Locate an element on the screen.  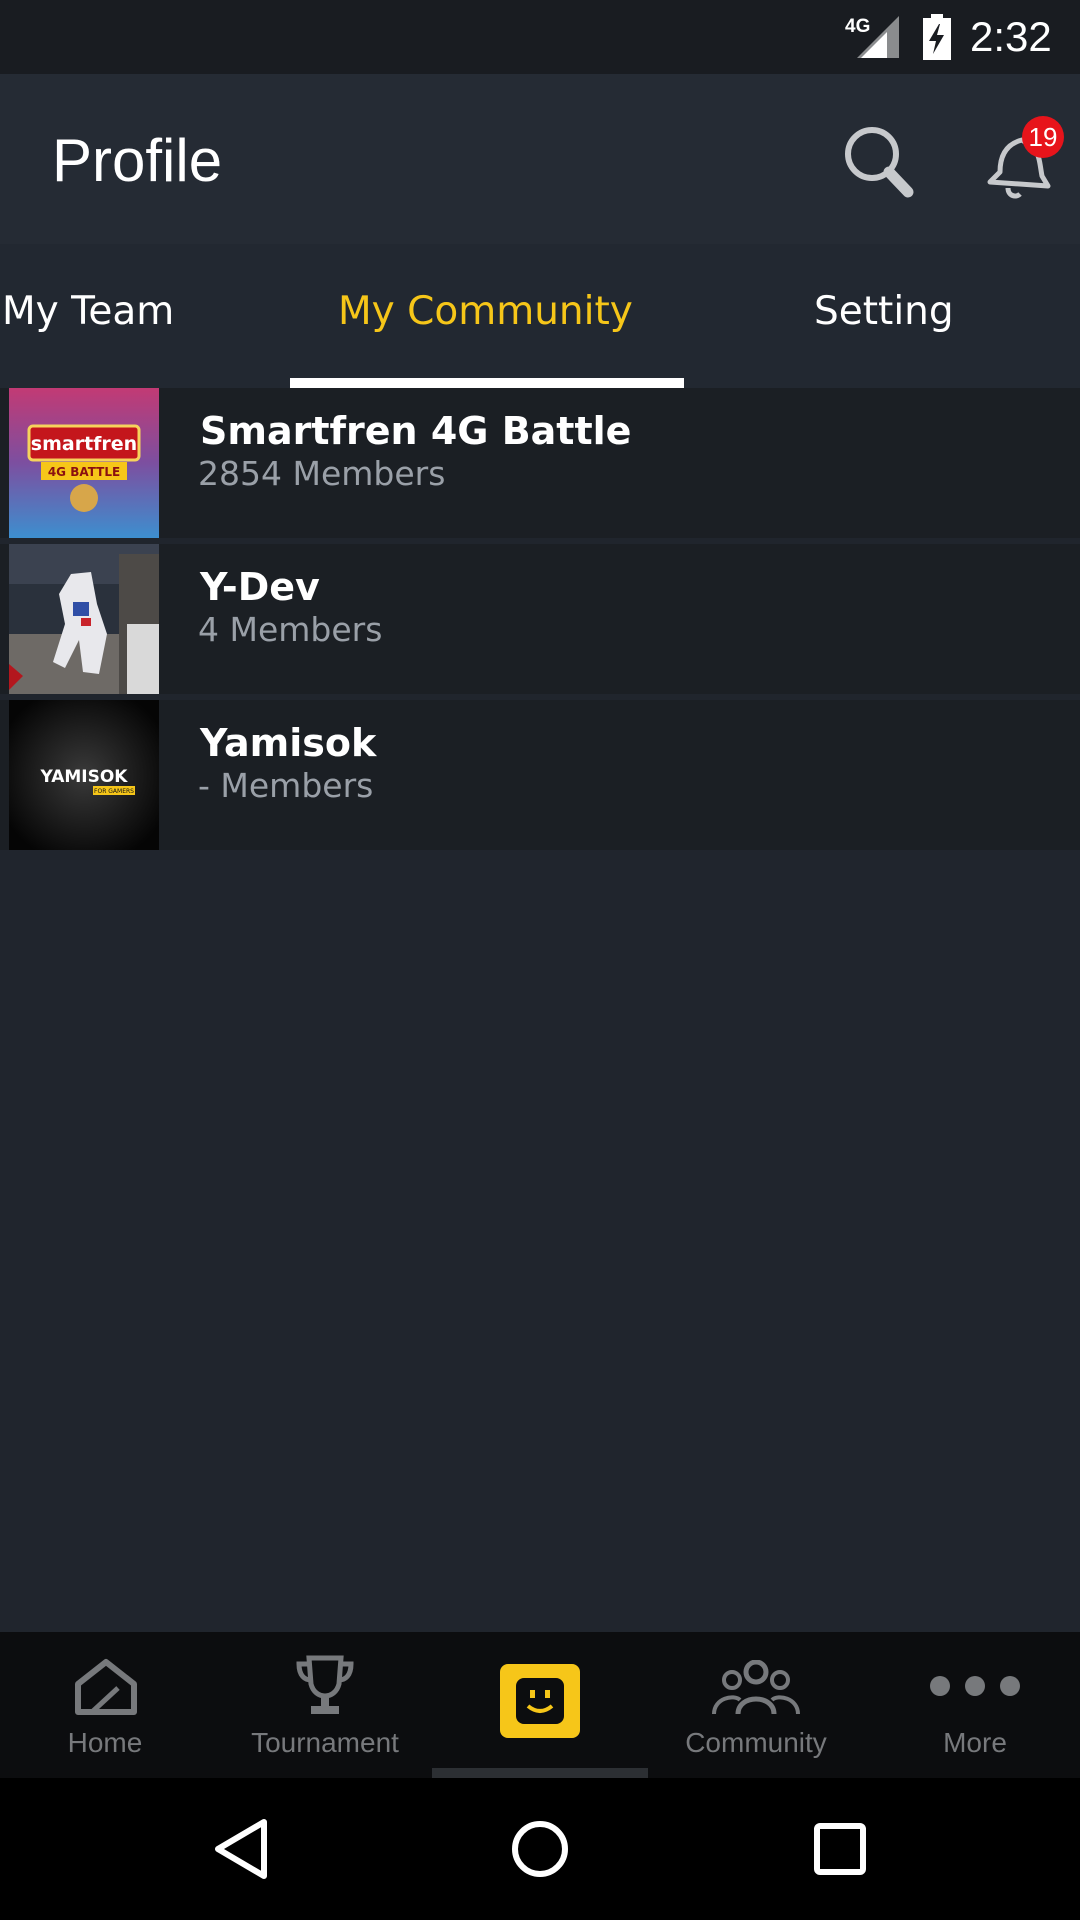
community-thumbnail: YAMISOK FOR GAMERS is located at coordinates (84, 775).